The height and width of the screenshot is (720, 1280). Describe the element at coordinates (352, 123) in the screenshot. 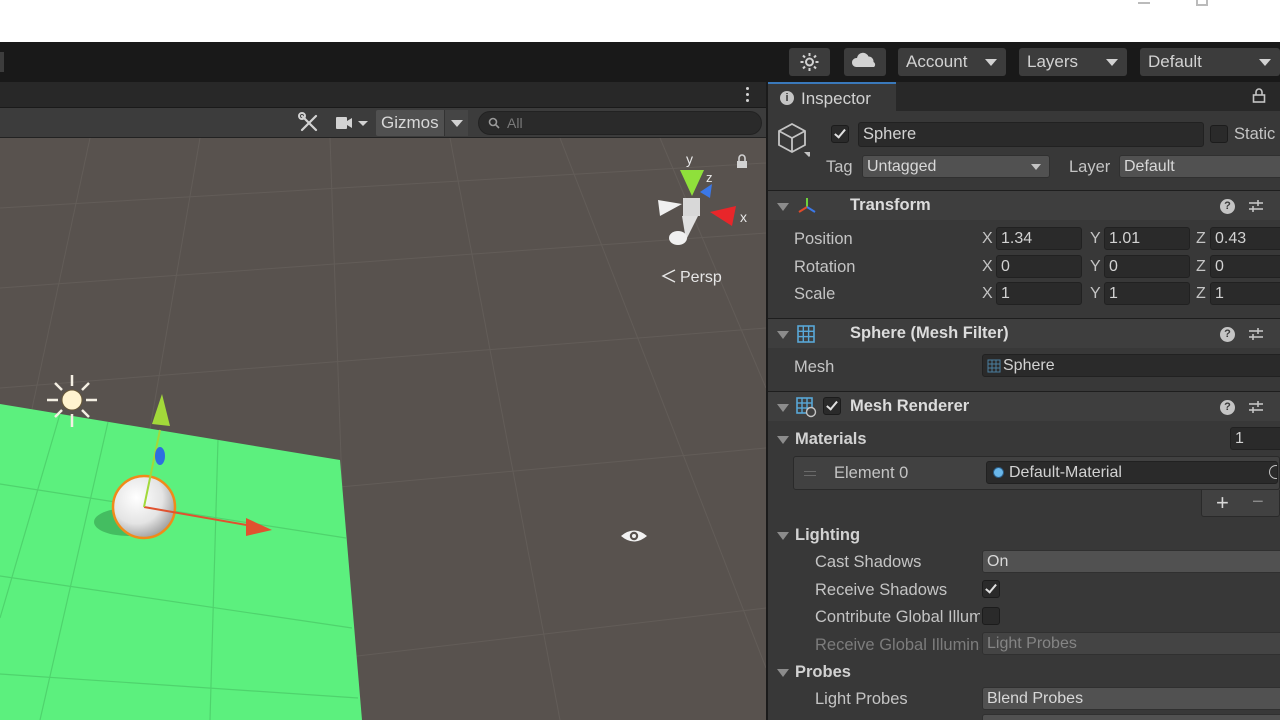

I see `camera-dropdown` at that location.